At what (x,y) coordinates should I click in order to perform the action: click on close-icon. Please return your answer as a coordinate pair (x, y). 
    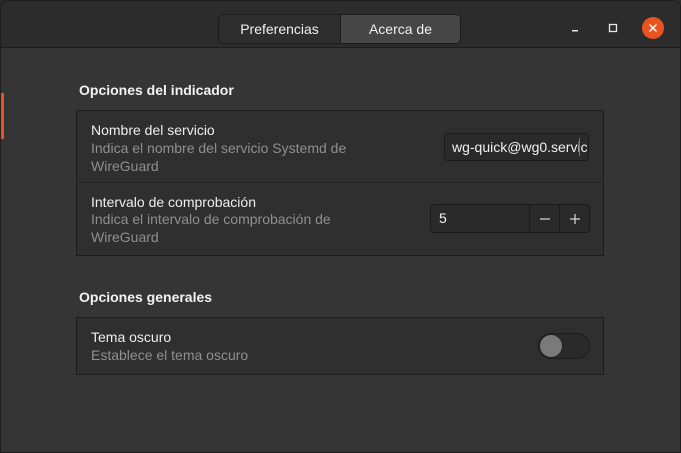
    Looking at the image, I should click on (653, 28).